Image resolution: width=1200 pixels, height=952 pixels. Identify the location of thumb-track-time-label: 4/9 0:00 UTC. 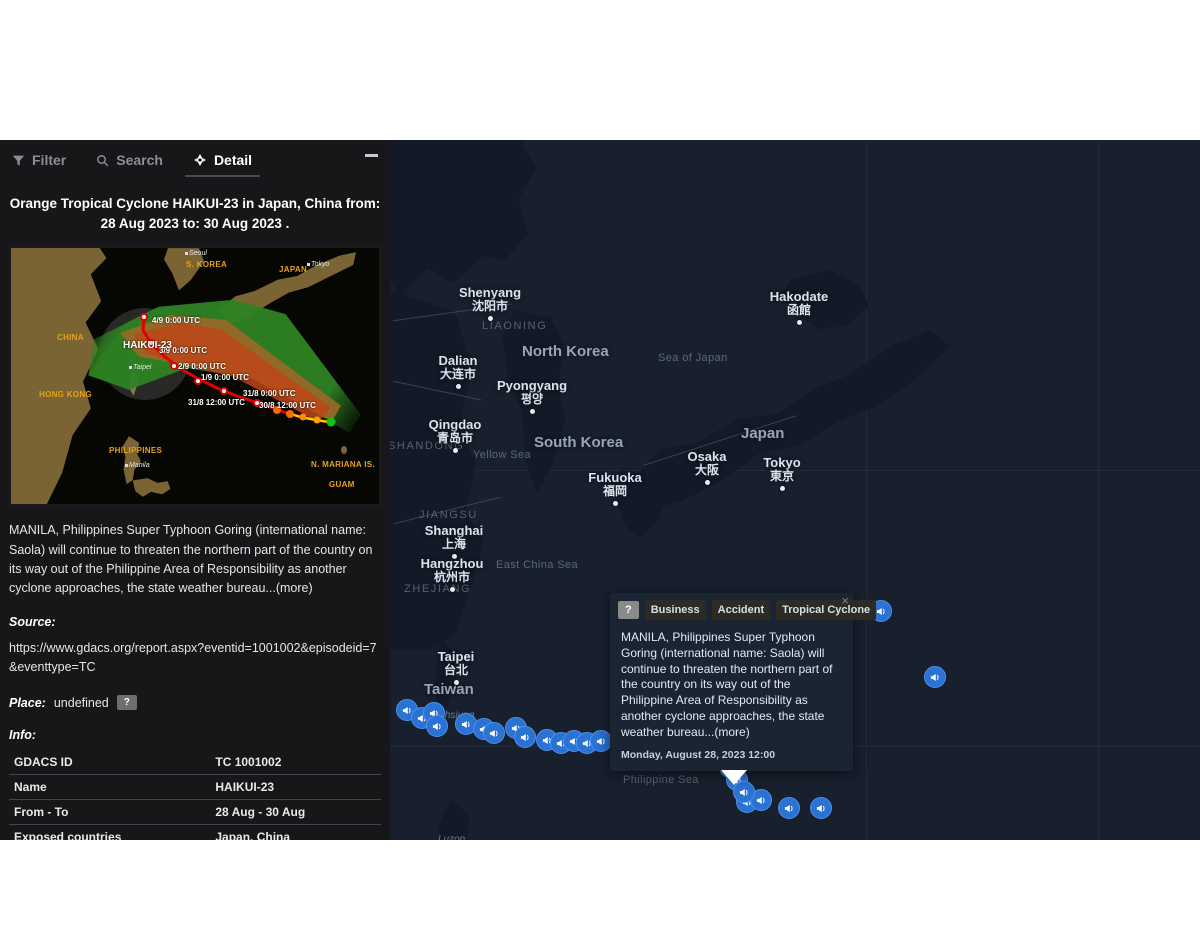
(176, 321).